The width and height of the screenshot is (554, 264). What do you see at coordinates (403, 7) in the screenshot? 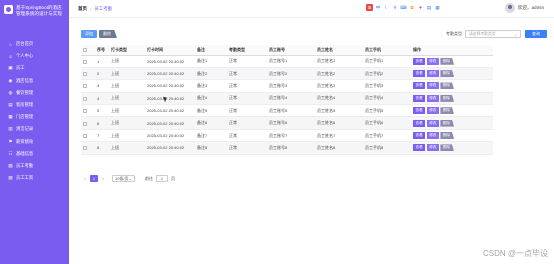
I see `toolbar-icon: ⌨` at bounding box center [403, 7].